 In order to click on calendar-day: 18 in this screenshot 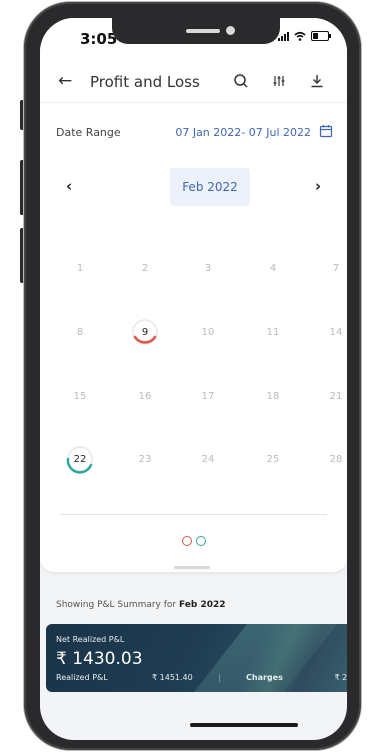, I will do `click(273, 396)`.